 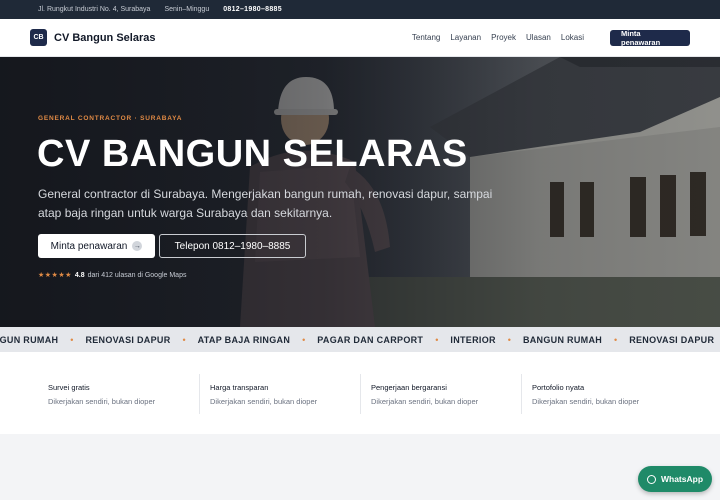 I want to click on nav-link-layanan: Layanan, so click(x=465, y=37).